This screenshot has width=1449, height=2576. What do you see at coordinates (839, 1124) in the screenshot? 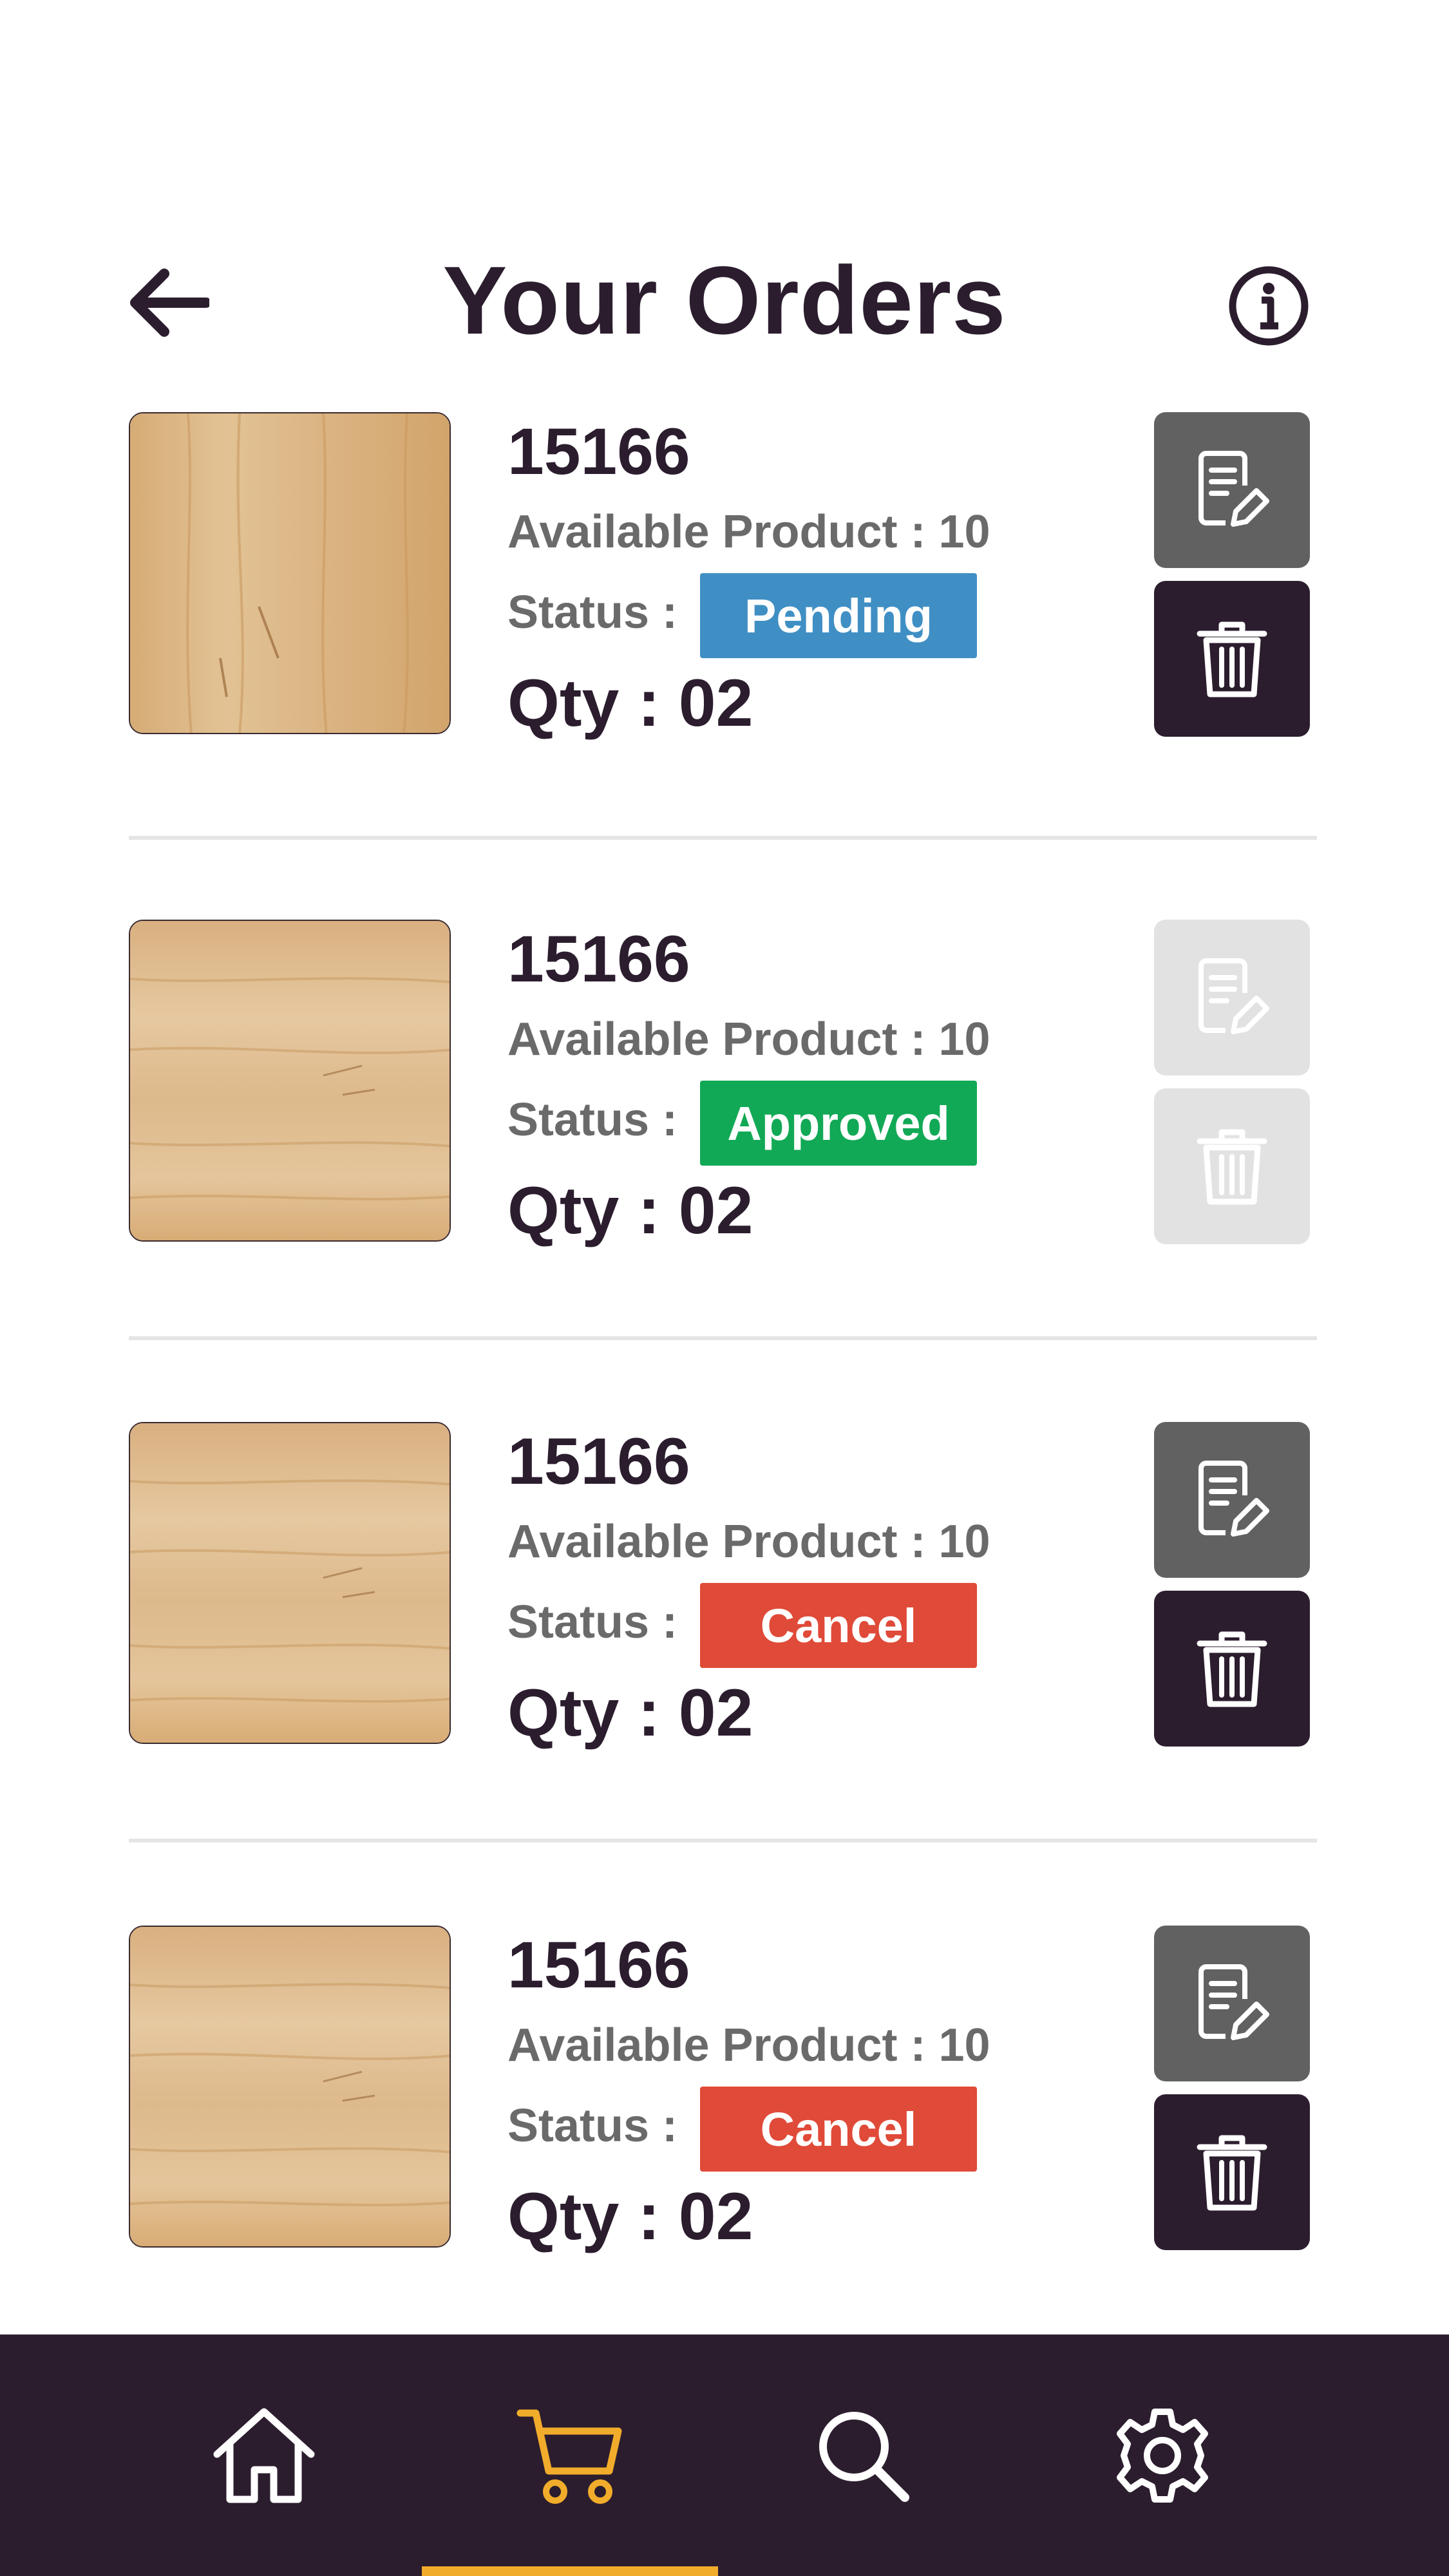
I see `status-badge: Approved` at bounding box center [839, 1124].